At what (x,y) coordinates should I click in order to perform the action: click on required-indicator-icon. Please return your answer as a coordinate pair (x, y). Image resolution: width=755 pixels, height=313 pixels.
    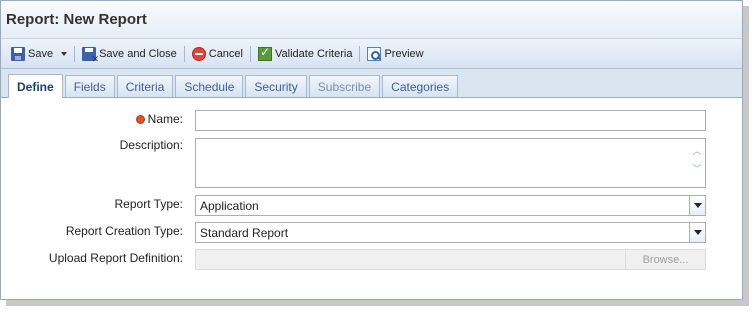
    Looking at the image, I should click on (140, 119).